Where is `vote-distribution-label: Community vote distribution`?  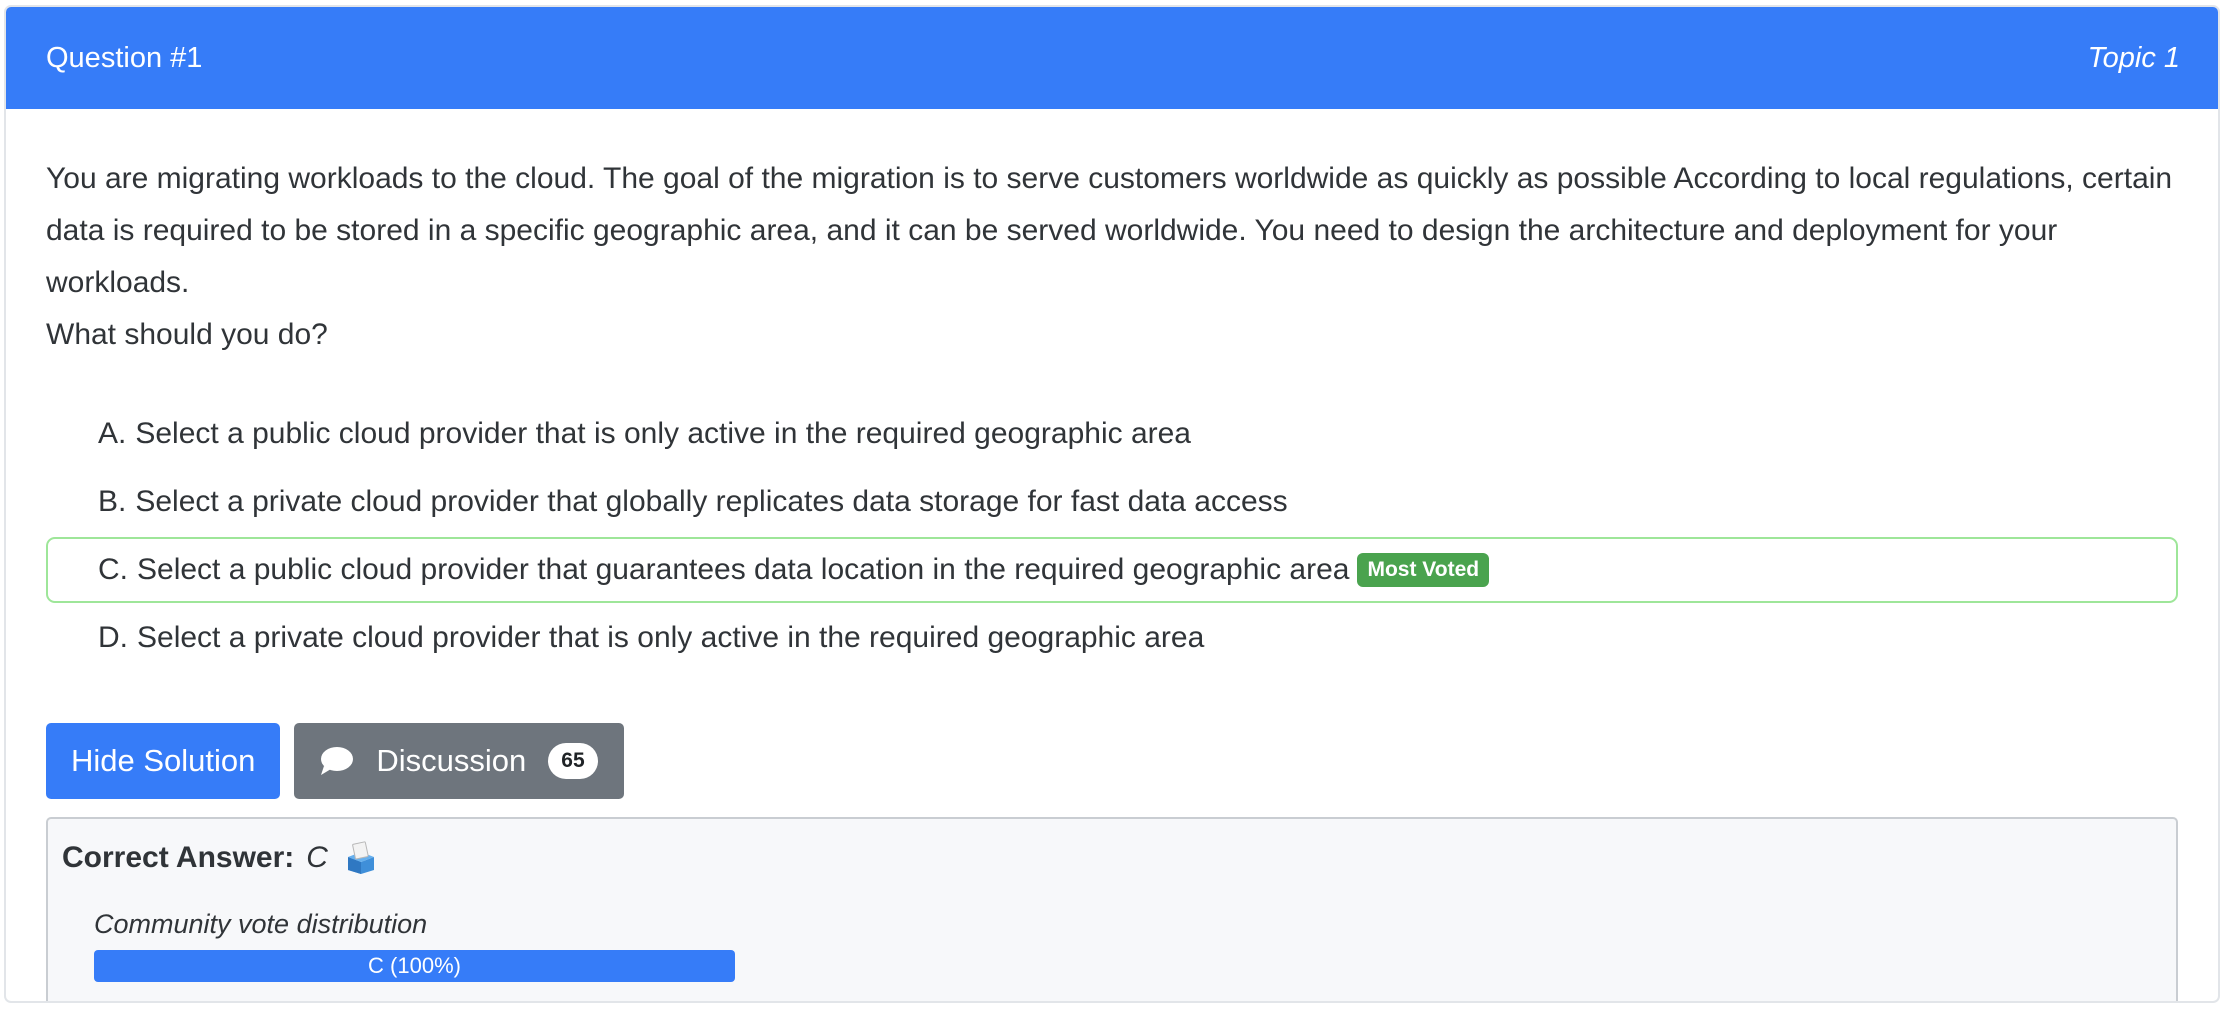
vote-distribution-label: Community vote distribution is located at coordinates (261, 924).